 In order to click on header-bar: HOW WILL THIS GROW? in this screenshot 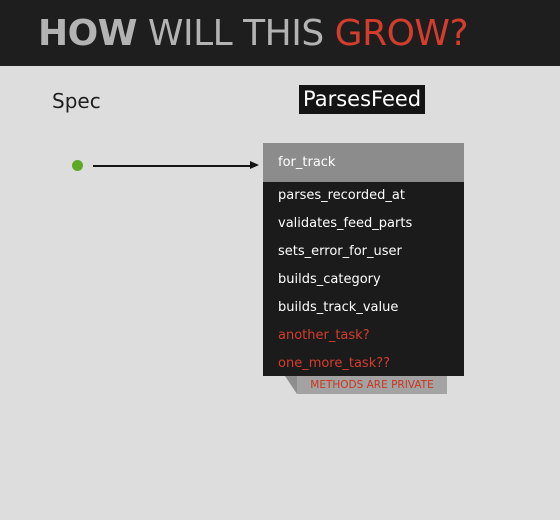, I will do `click(280, 33)`.